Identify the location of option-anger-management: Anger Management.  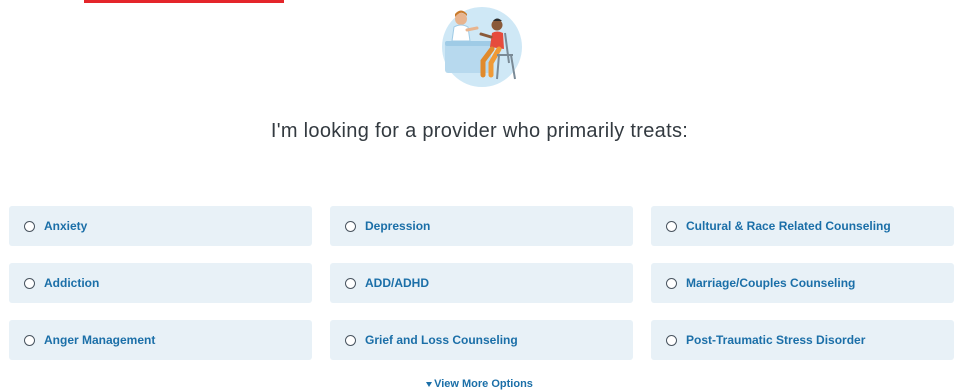
(160, 340).